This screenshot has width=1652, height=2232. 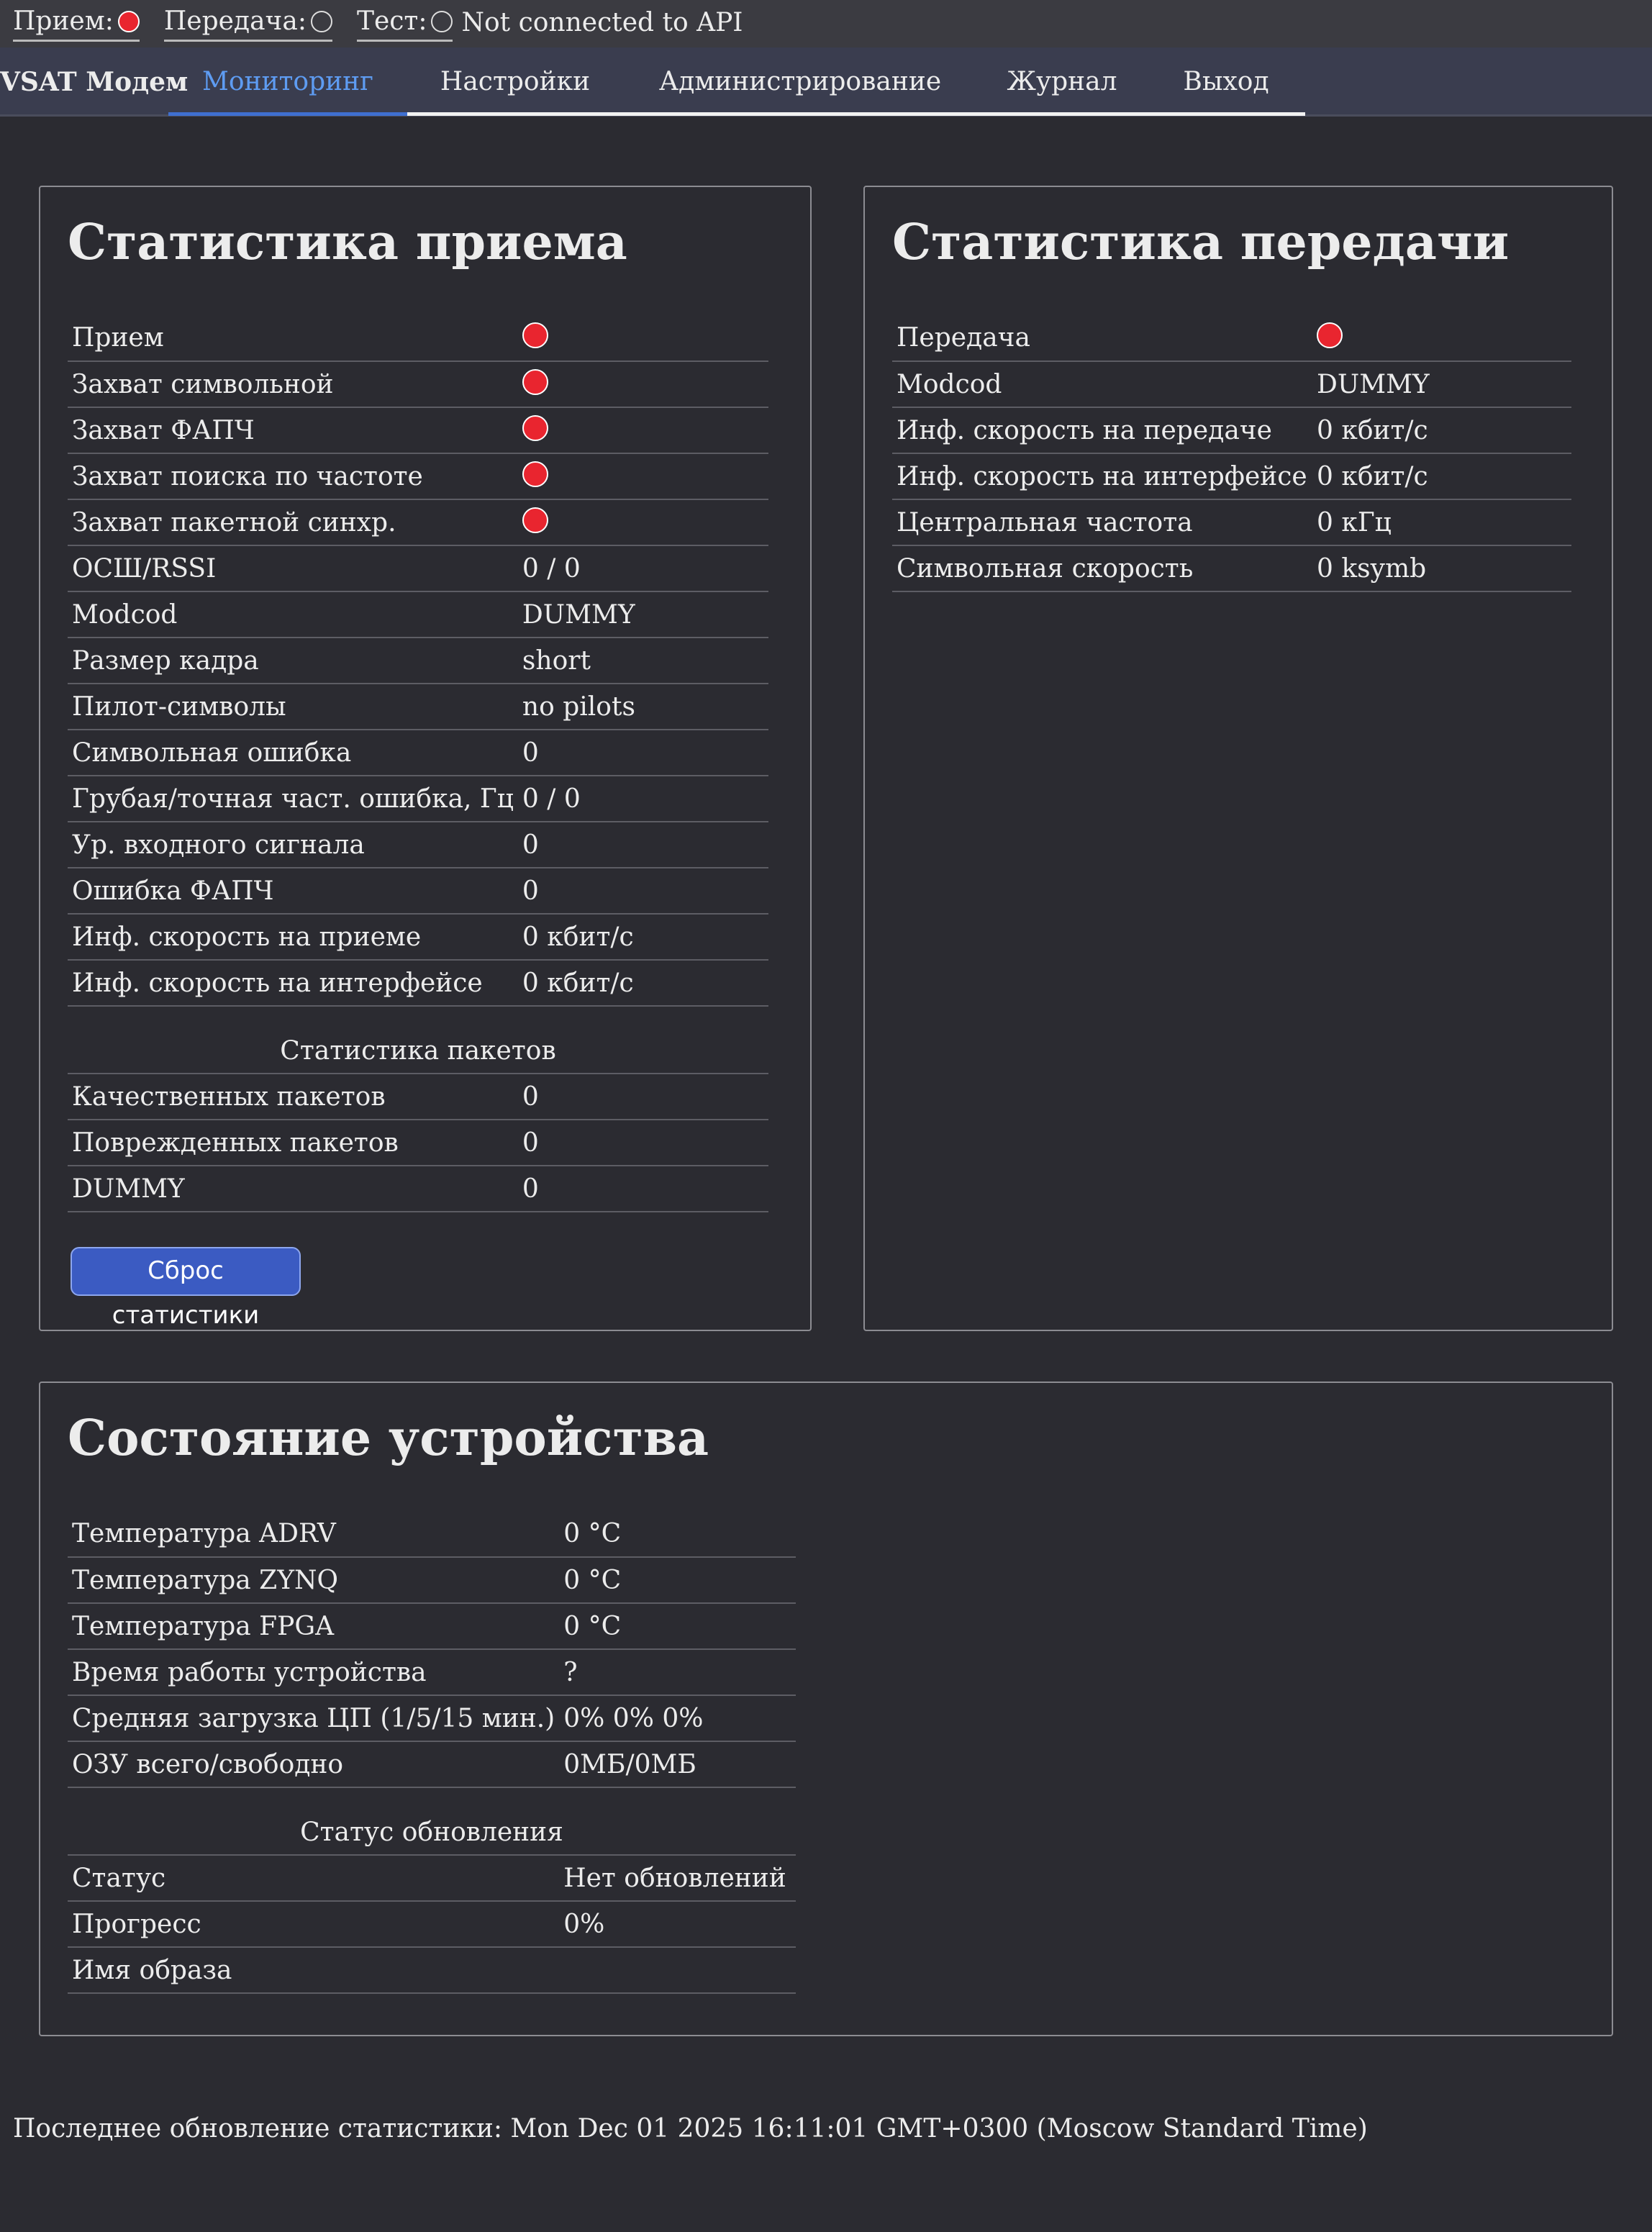 I want to click on row-label: Размер кадра, so click(x=293, y=661).